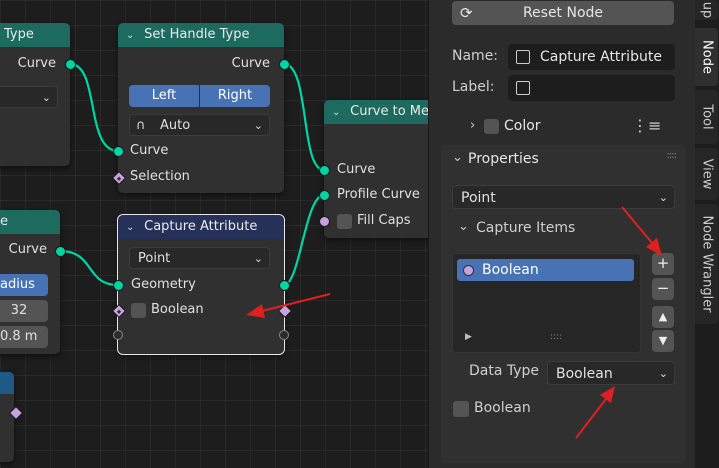 This screenshot has width=719, height=468. What do you see at coordinates (491, 126) in the screenshot?
I see `color-checkbox` at bounding box center [491, 126].